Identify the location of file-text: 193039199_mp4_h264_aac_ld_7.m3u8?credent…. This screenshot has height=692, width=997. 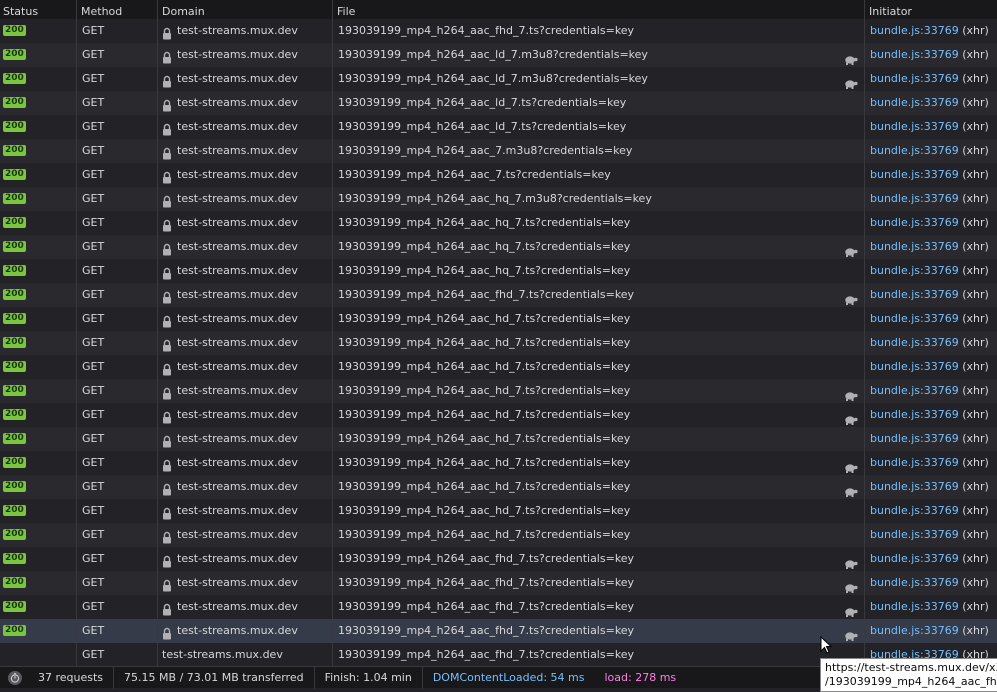
(493, 78).